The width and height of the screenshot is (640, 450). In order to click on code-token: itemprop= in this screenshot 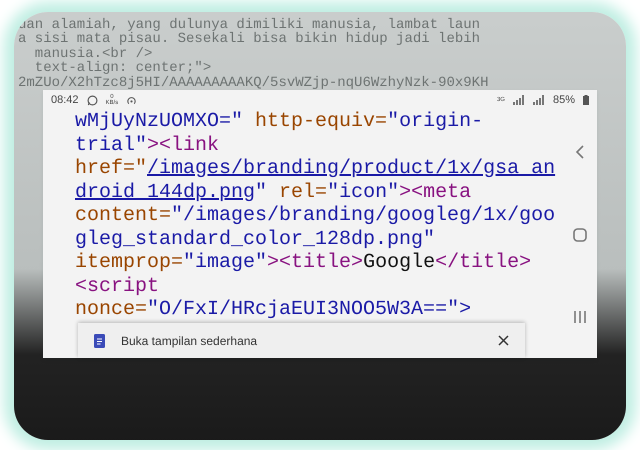, I will do `click(129, 262)`.